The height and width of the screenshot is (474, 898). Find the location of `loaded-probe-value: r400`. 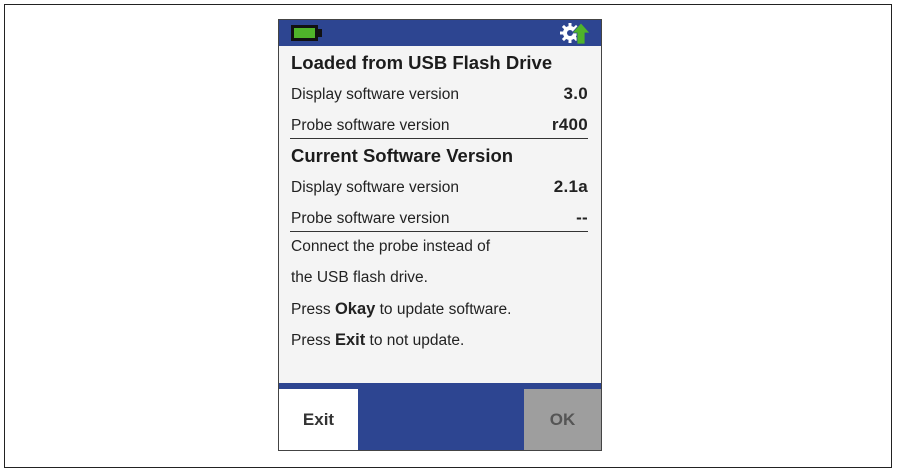

loaded-probe-value: r400 is located at coordinates (569, 124).